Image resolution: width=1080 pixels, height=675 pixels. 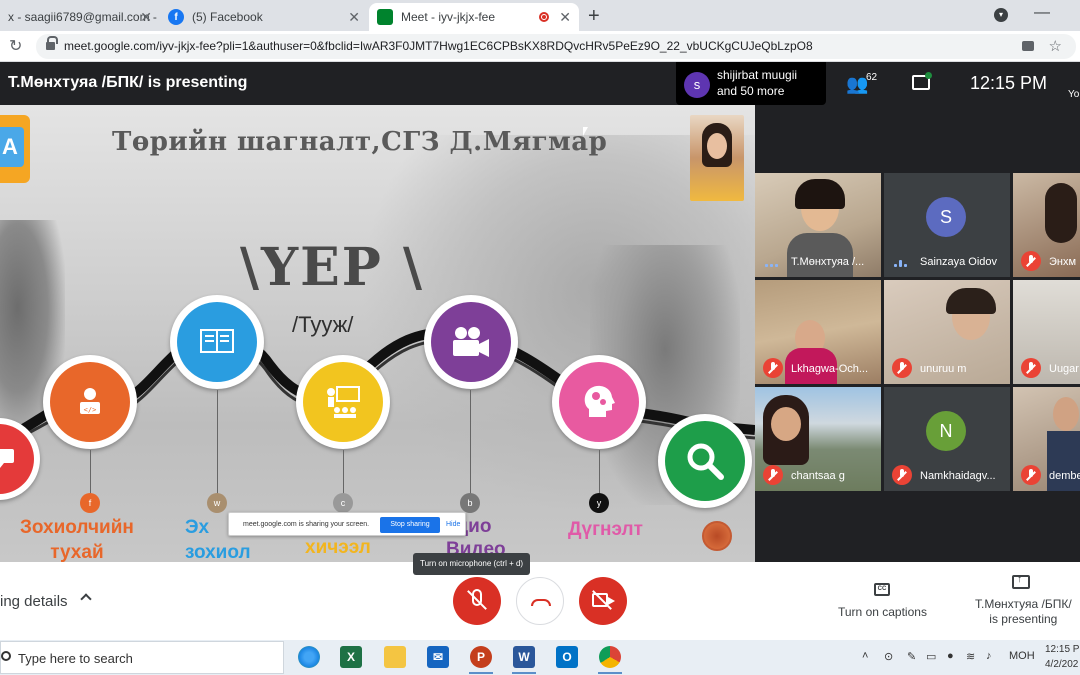 I want to click on node-red-inner, so click(x=17, y=459).